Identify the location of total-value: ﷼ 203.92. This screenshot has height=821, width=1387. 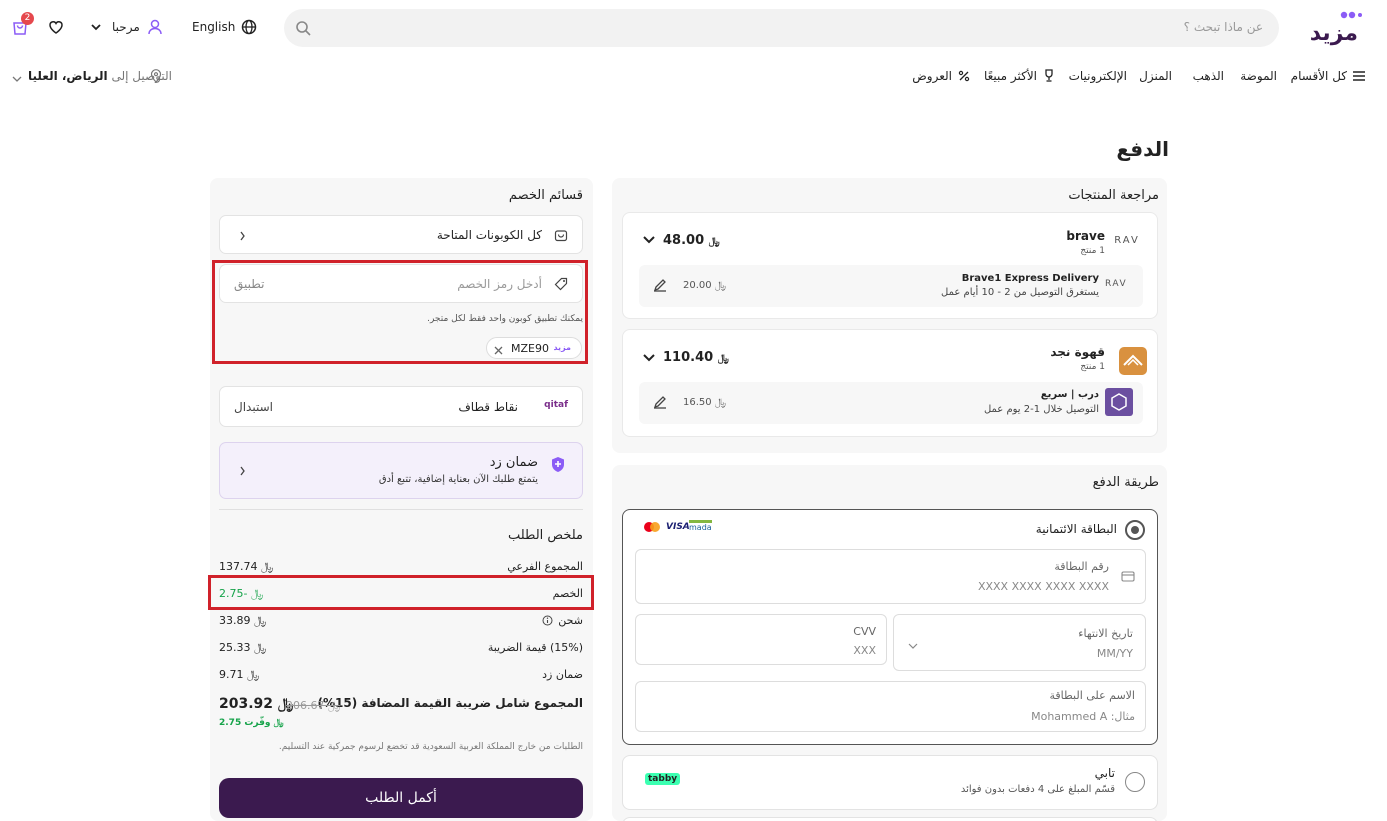
(256, 704).